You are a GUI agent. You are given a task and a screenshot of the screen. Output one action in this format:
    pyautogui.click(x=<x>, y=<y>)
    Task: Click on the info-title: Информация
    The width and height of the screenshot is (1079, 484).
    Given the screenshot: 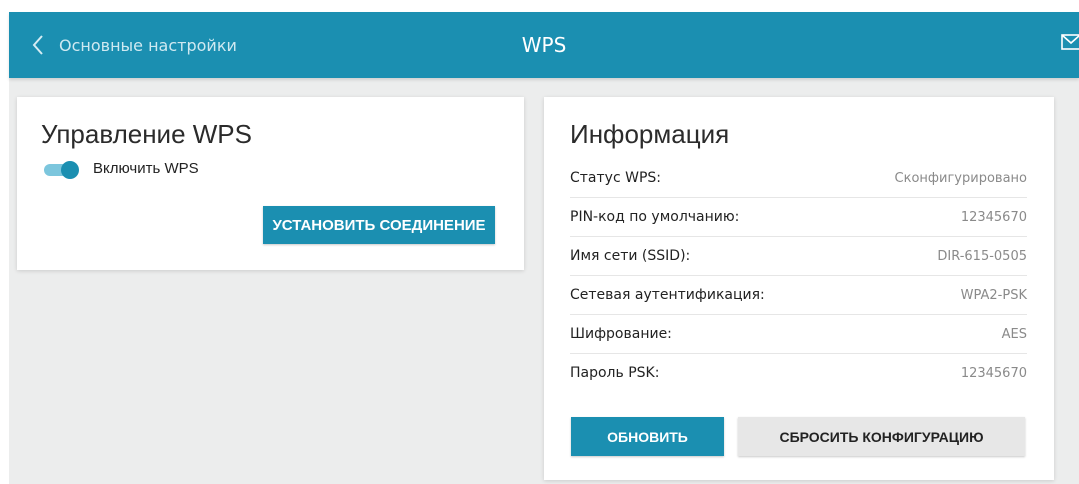 What is the action you would take?
    pyautogui.click(x=650, y=134)
    